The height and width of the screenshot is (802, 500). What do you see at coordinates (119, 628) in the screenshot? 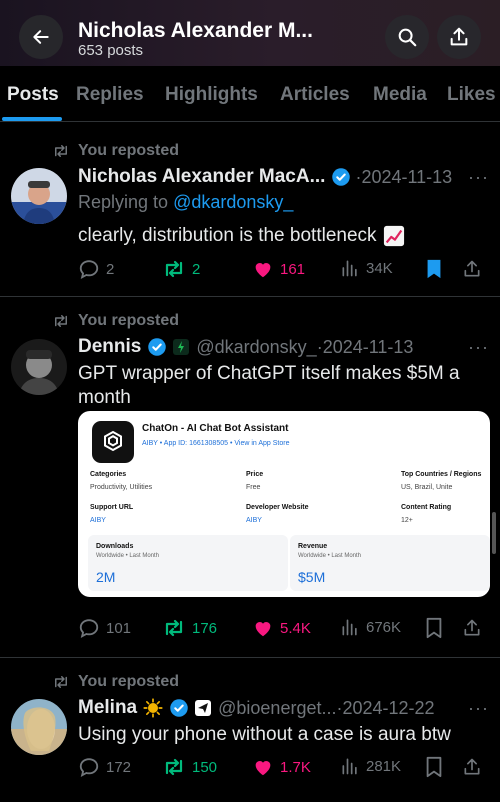
I see `reply-count: 101` at bounding box center [119, 628].